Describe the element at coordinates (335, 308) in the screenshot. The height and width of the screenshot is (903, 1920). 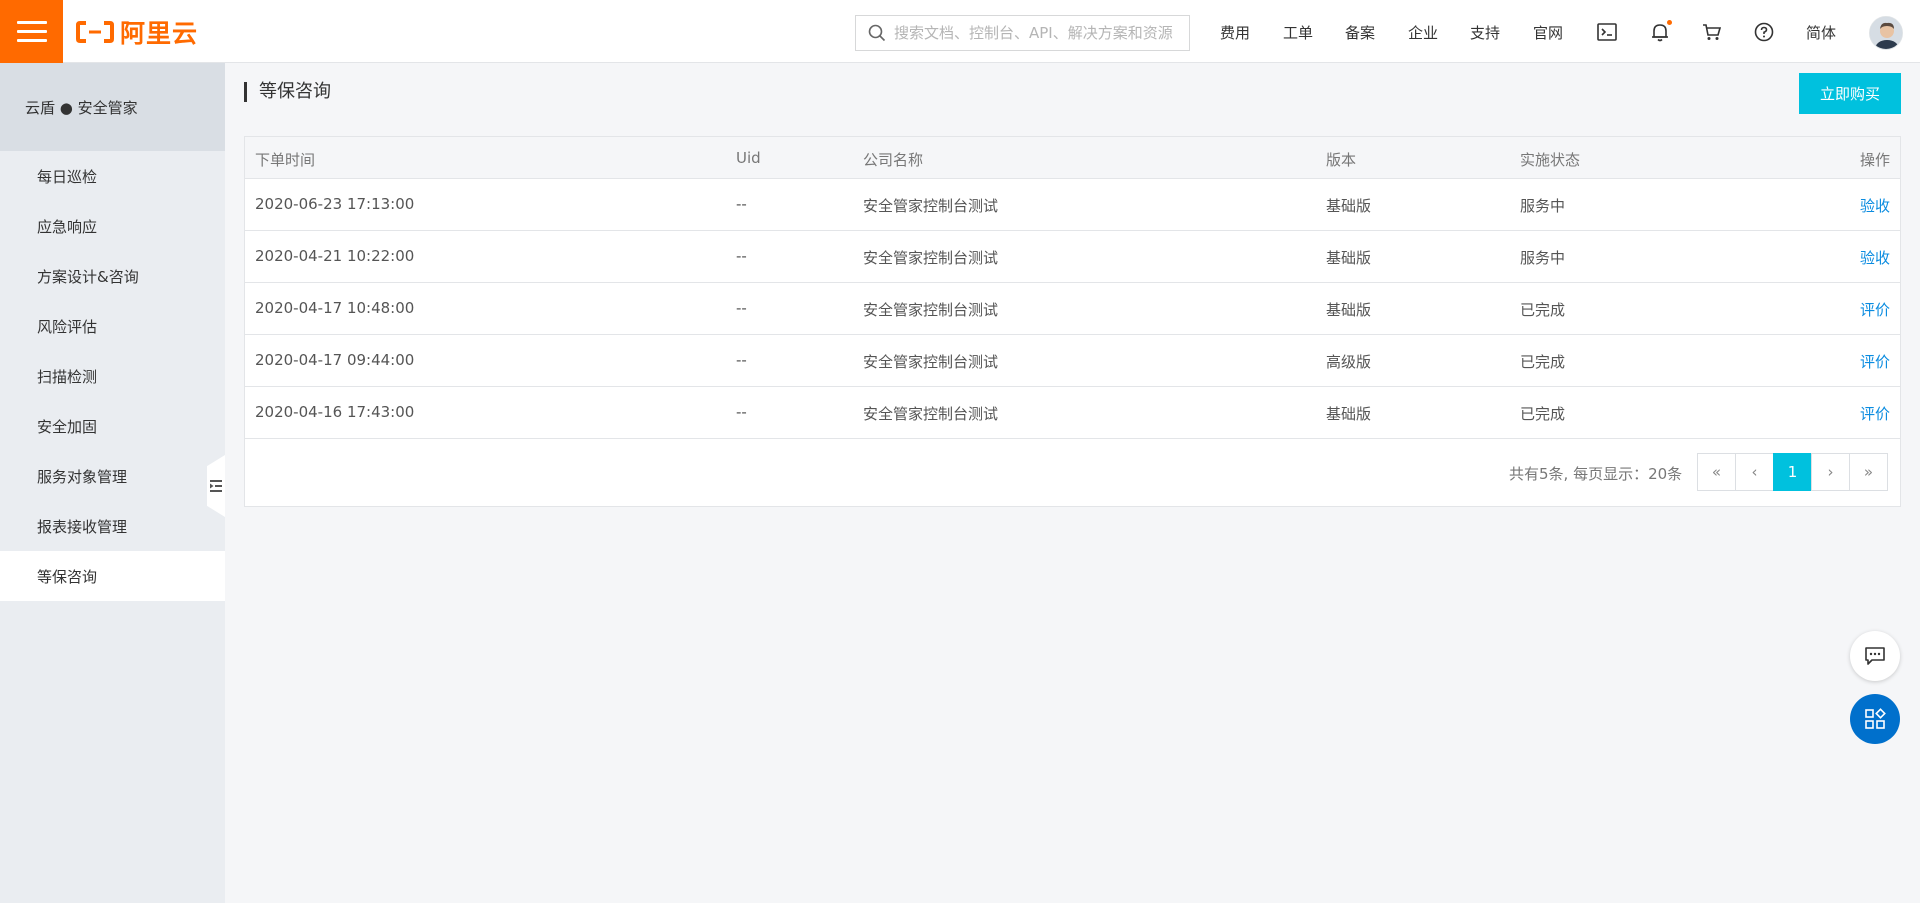
I see `cell-time: 2020-04-17 10:48:00` at that location.